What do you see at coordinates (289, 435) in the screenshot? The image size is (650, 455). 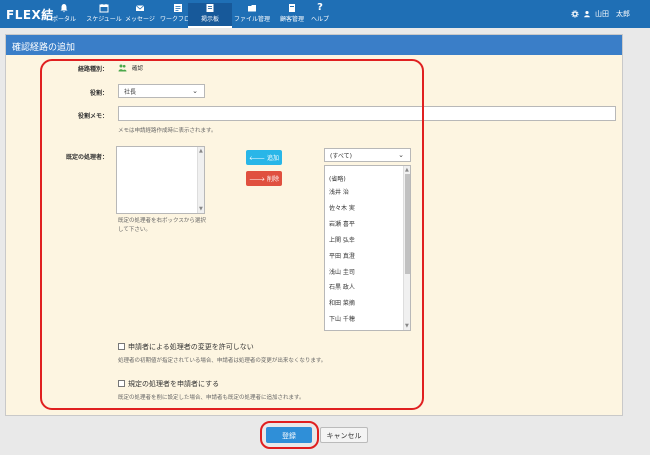 I see `submit-highlight-frame` at bounding box center [289, 435].